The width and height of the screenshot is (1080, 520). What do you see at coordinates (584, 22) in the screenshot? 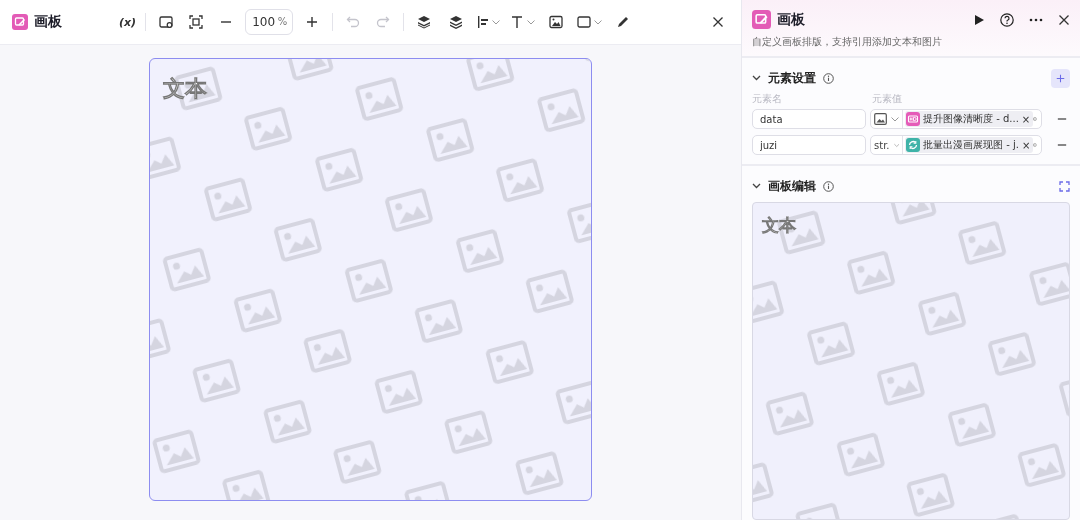
I see `rectangle-icon` at bounding box center [584, 22].